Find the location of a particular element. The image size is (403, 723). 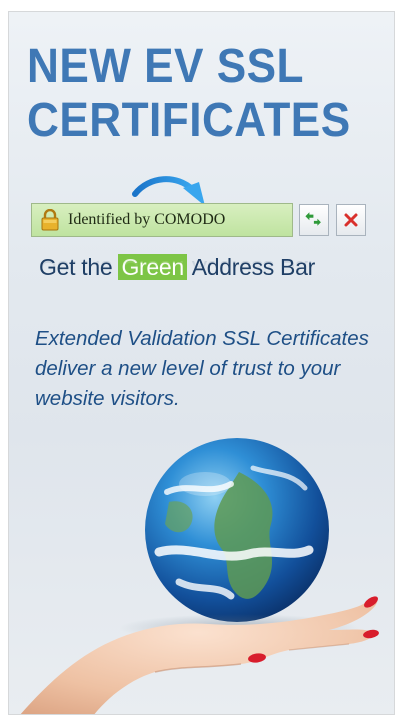

green-address-bar: Identified by COMODO is located at coordinates (162, 220).